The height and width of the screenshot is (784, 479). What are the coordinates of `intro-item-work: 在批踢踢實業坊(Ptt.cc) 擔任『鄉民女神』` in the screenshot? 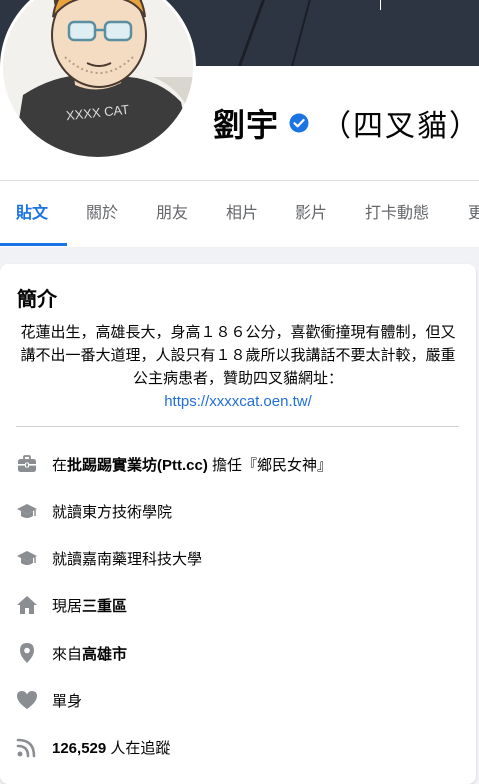 It's located at (174, 464).